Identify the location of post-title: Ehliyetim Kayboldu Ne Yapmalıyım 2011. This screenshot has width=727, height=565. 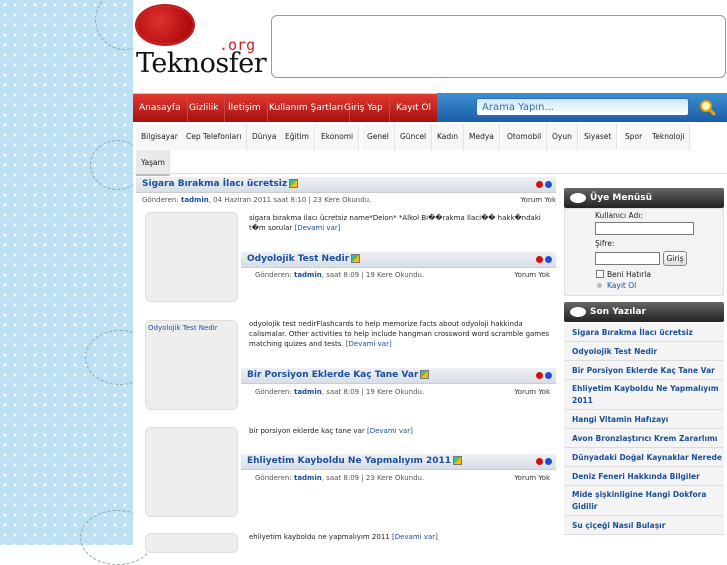
(355, 461).